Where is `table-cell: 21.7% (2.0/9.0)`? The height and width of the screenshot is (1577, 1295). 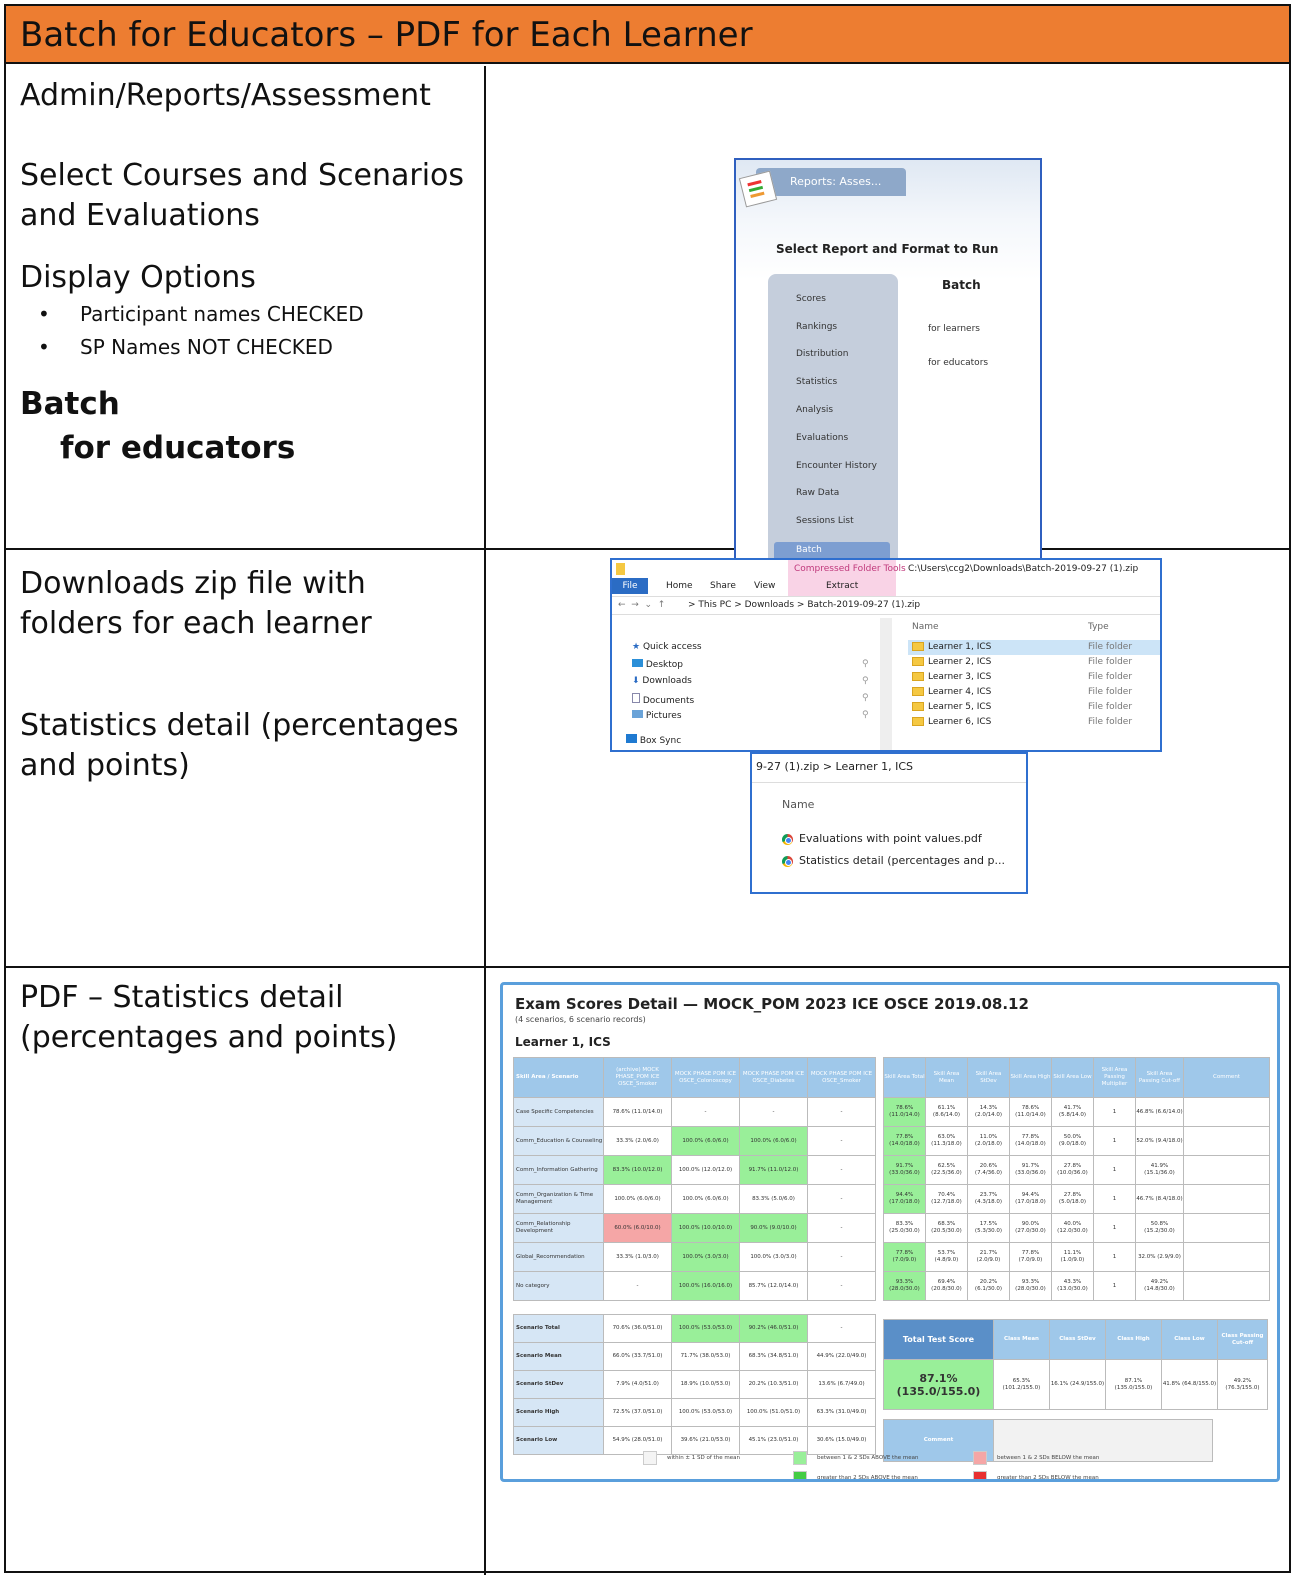 table-cell: 21.7% (2.0/9.0) is located at coordinates (988, 1257).